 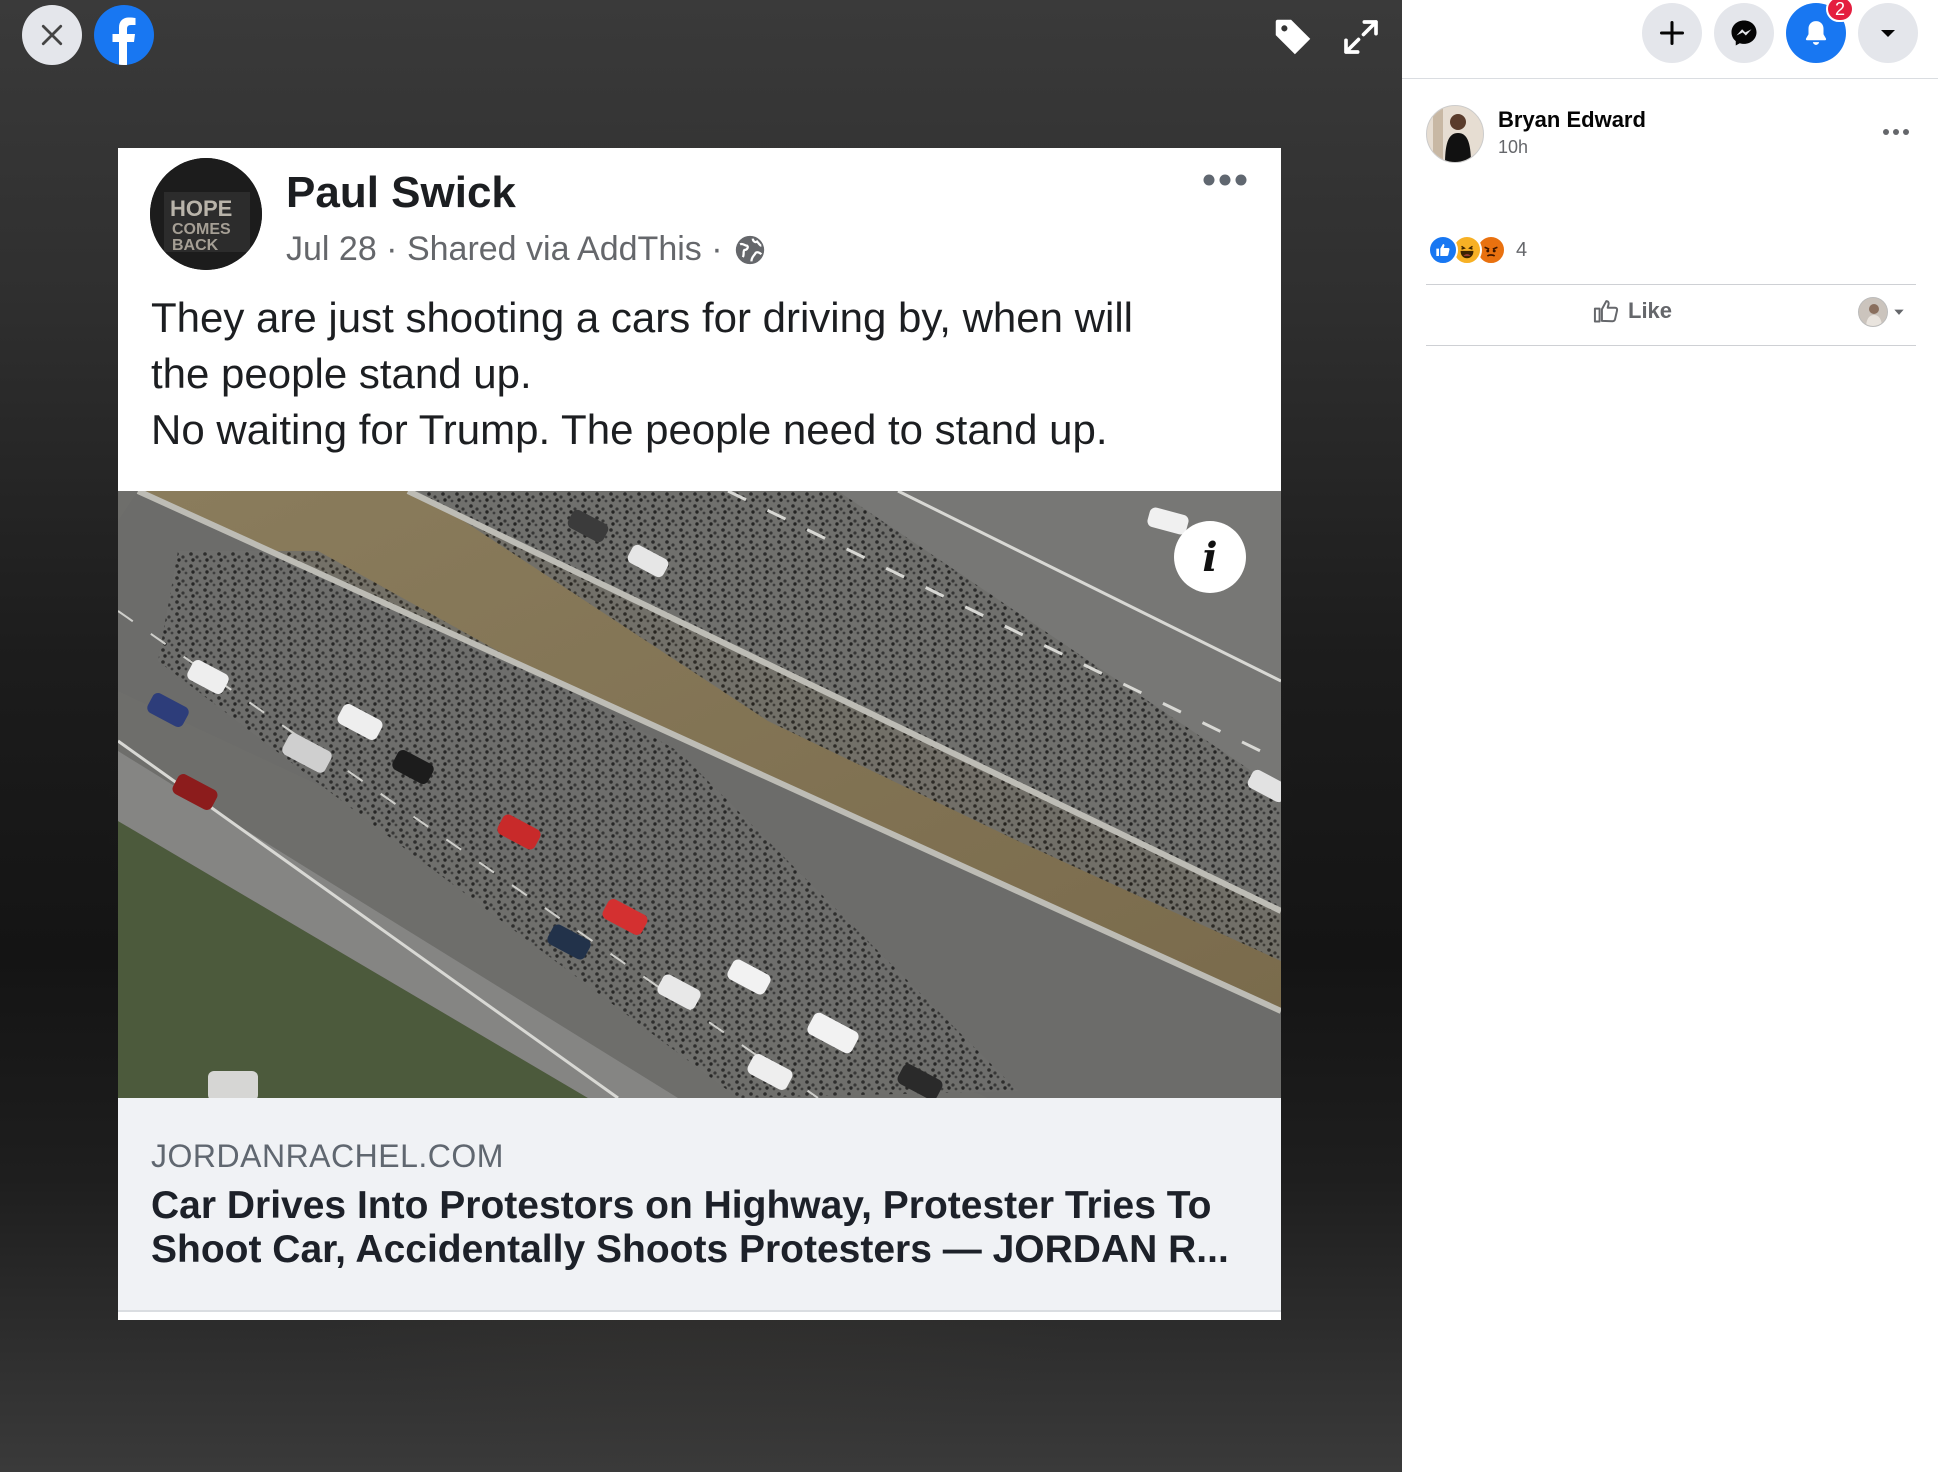 What do you see at coordinates (749, 249) in the screenshot?
I see `globe-icon` at bounding box center [749, 249].